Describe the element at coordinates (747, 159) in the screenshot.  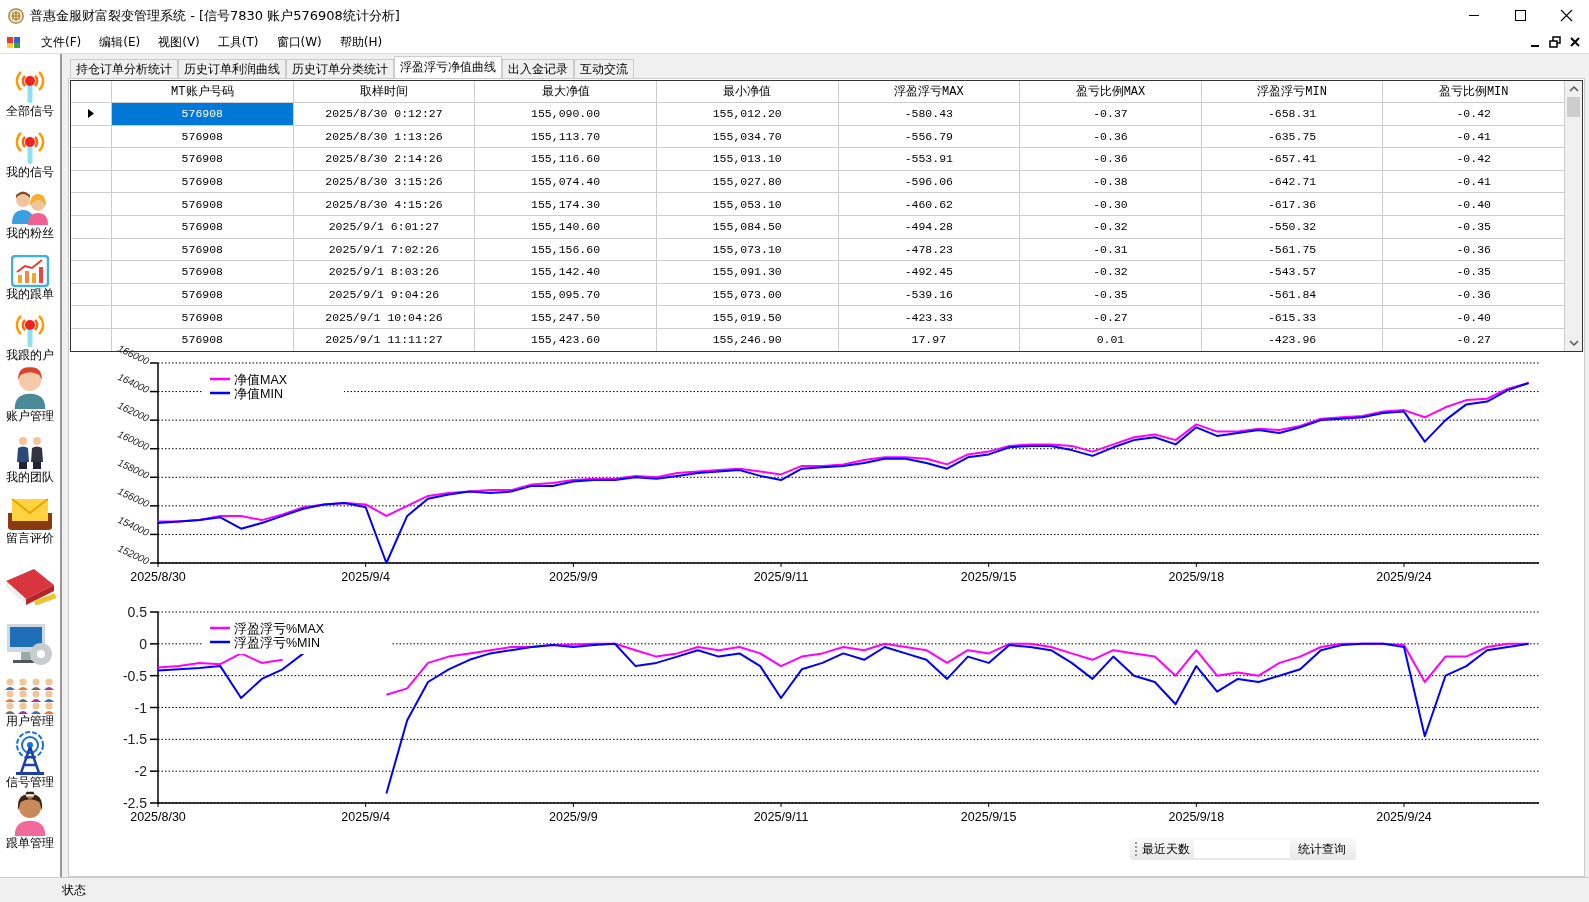
I see `table-cell: 155,013.10` at that location.